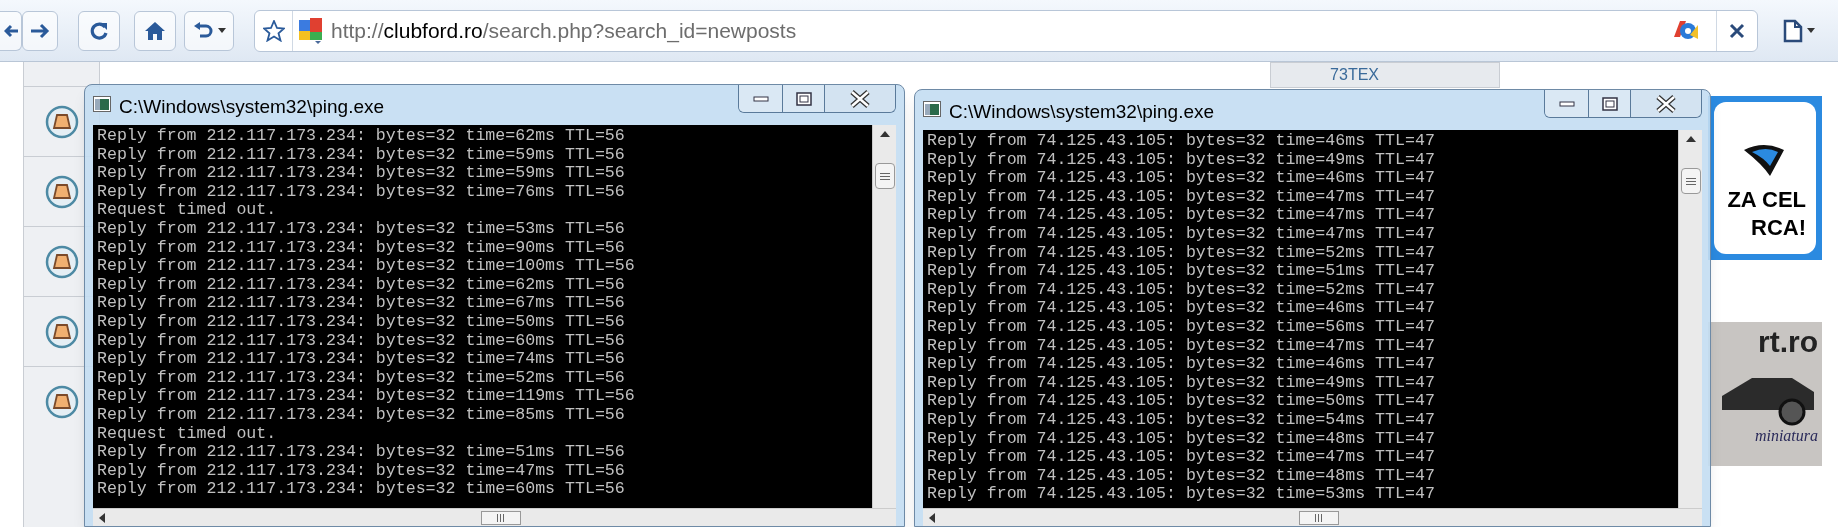  What do you see at coordinates (361, 322) in the screenshot?
I see `console-line: Reply from 212.117.173.234: bytes=32 time=50ms TTL=56` at bounding box center [361, 322].